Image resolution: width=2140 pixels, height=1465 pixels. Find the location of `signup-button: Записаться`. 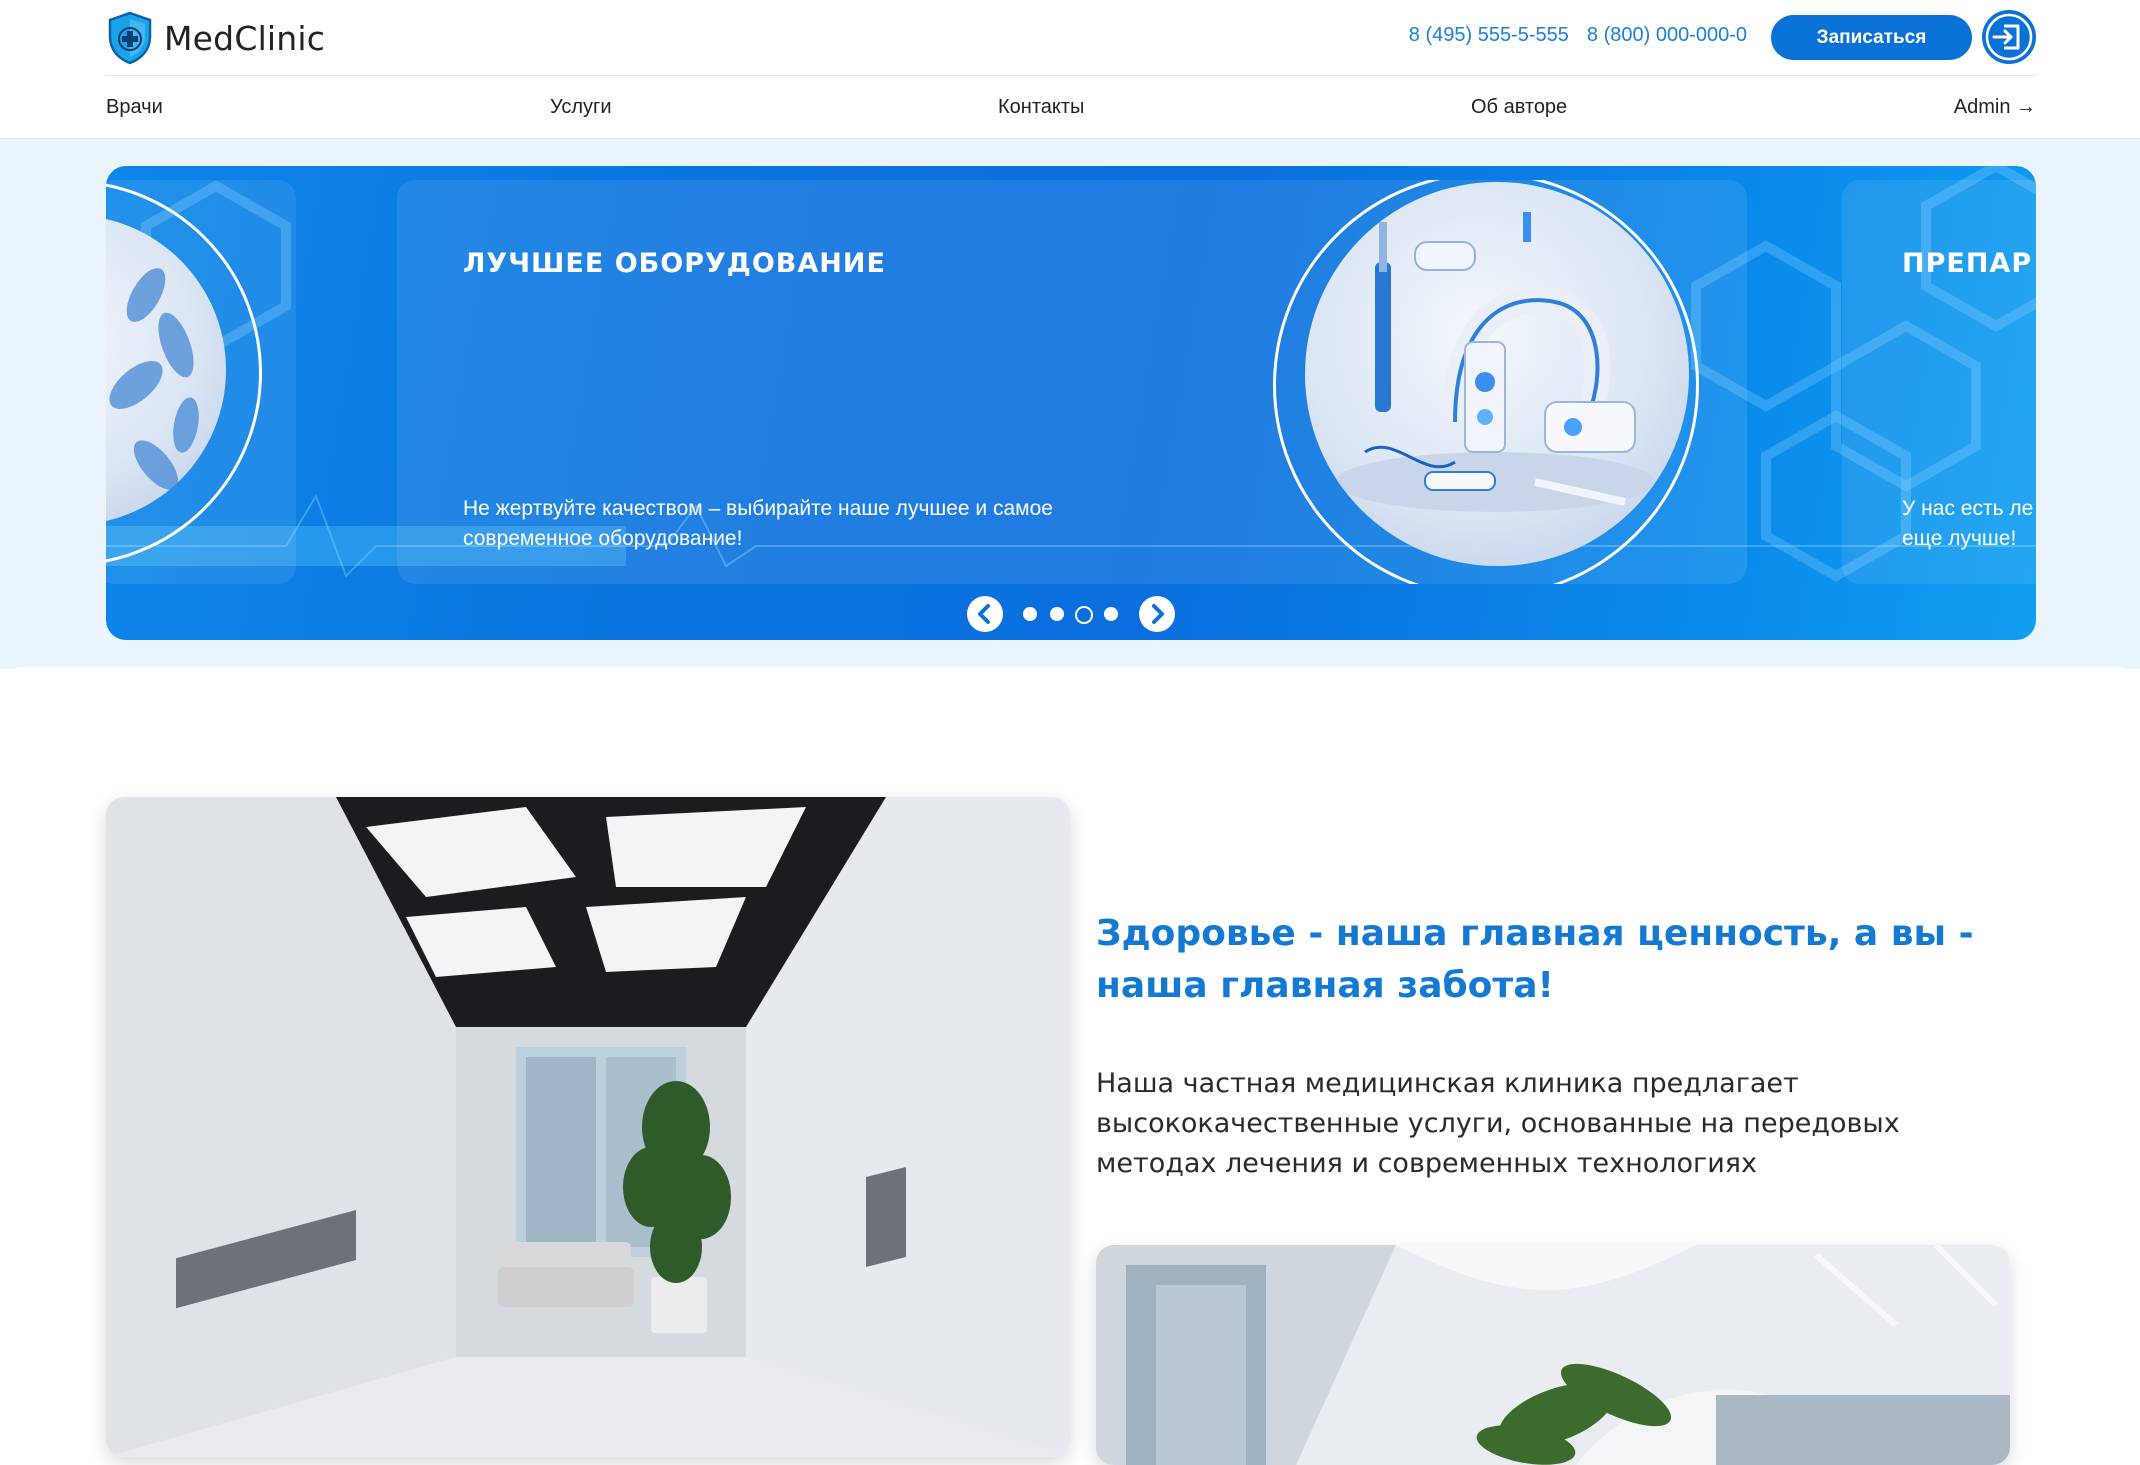

signup-button: Записаться is located at coordinates (1871, 37).